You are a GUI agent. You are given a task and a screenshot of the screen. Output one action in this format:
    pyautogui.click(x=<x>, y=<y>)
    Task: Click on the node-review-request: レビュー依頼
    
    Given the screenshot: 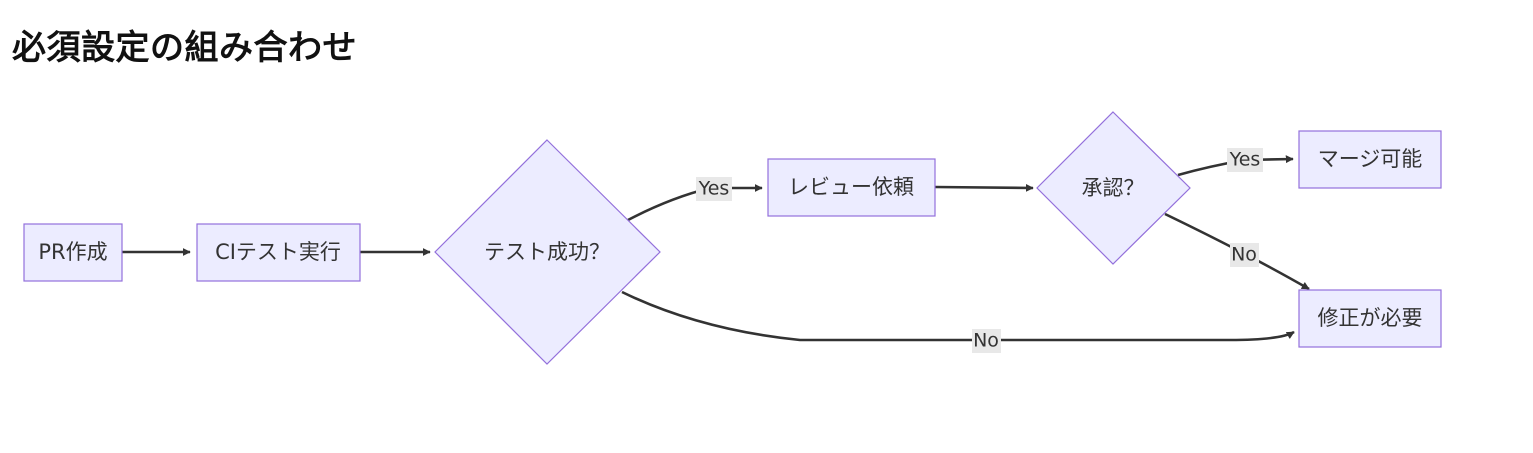 What is the action you would take?
    pyautogui.click(x=851, y=187)
    